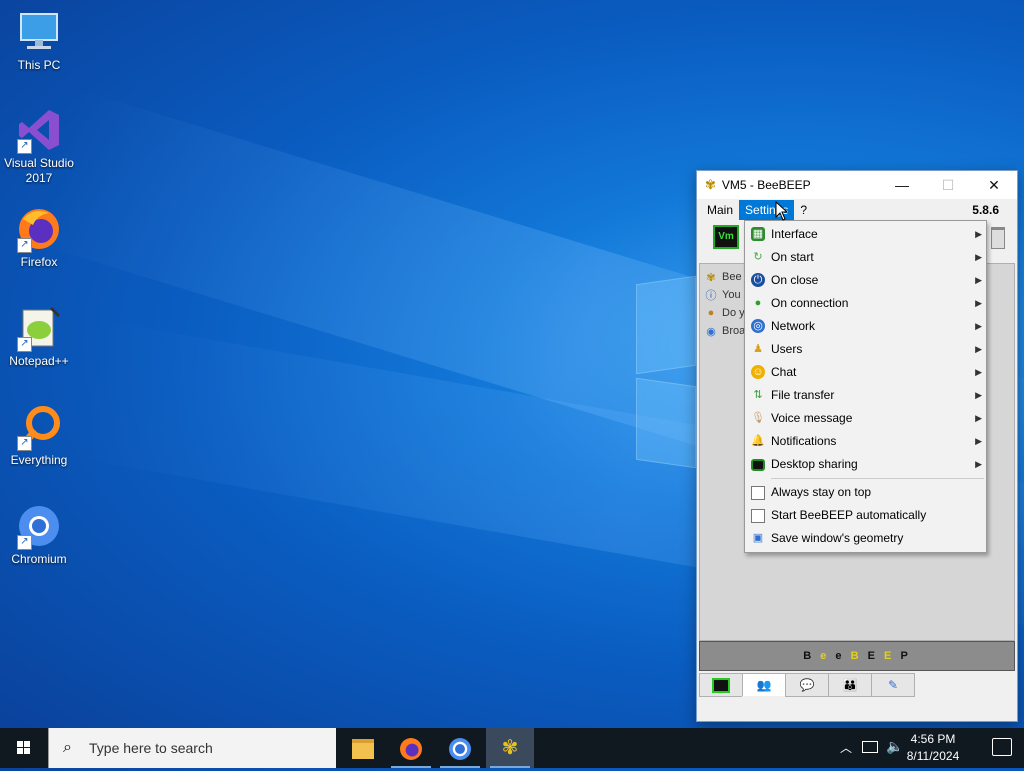  What do you see at coordinates (902, 185) in the screenshot?
I see `minimize-button: —` at bounding box center [902, 185].